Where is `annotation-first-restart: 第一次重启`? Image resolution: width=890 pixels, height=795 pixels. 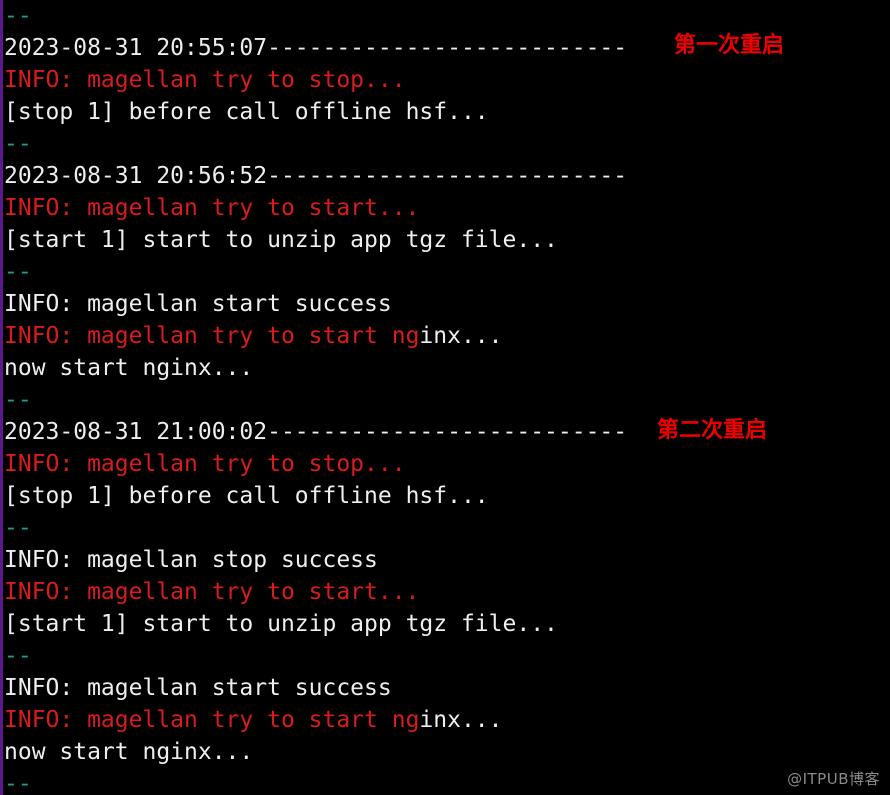
annotation-first-restart: 第一次重启 is located at coordinates (729, 45).